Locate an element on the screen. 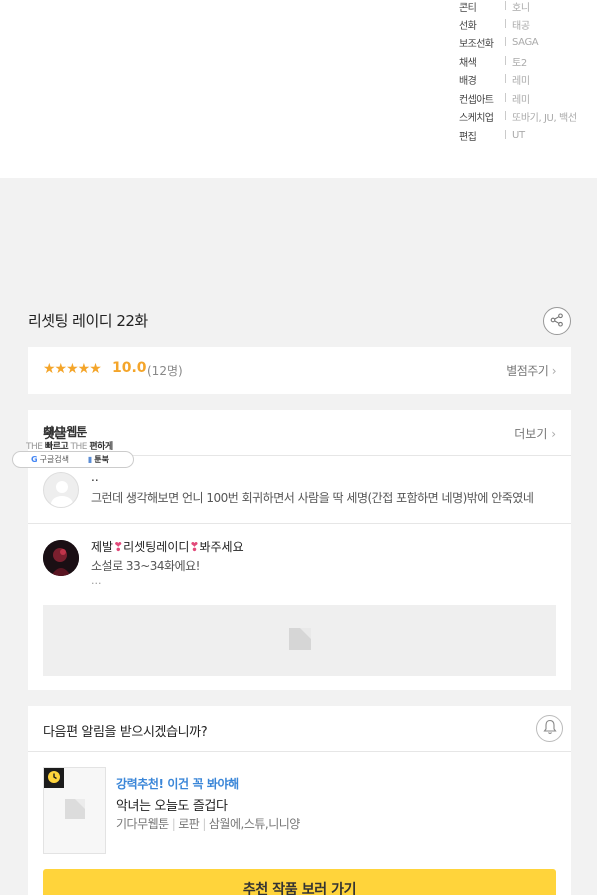  credit-row: 선화 | 태공 is located at coordinates (494, 24).